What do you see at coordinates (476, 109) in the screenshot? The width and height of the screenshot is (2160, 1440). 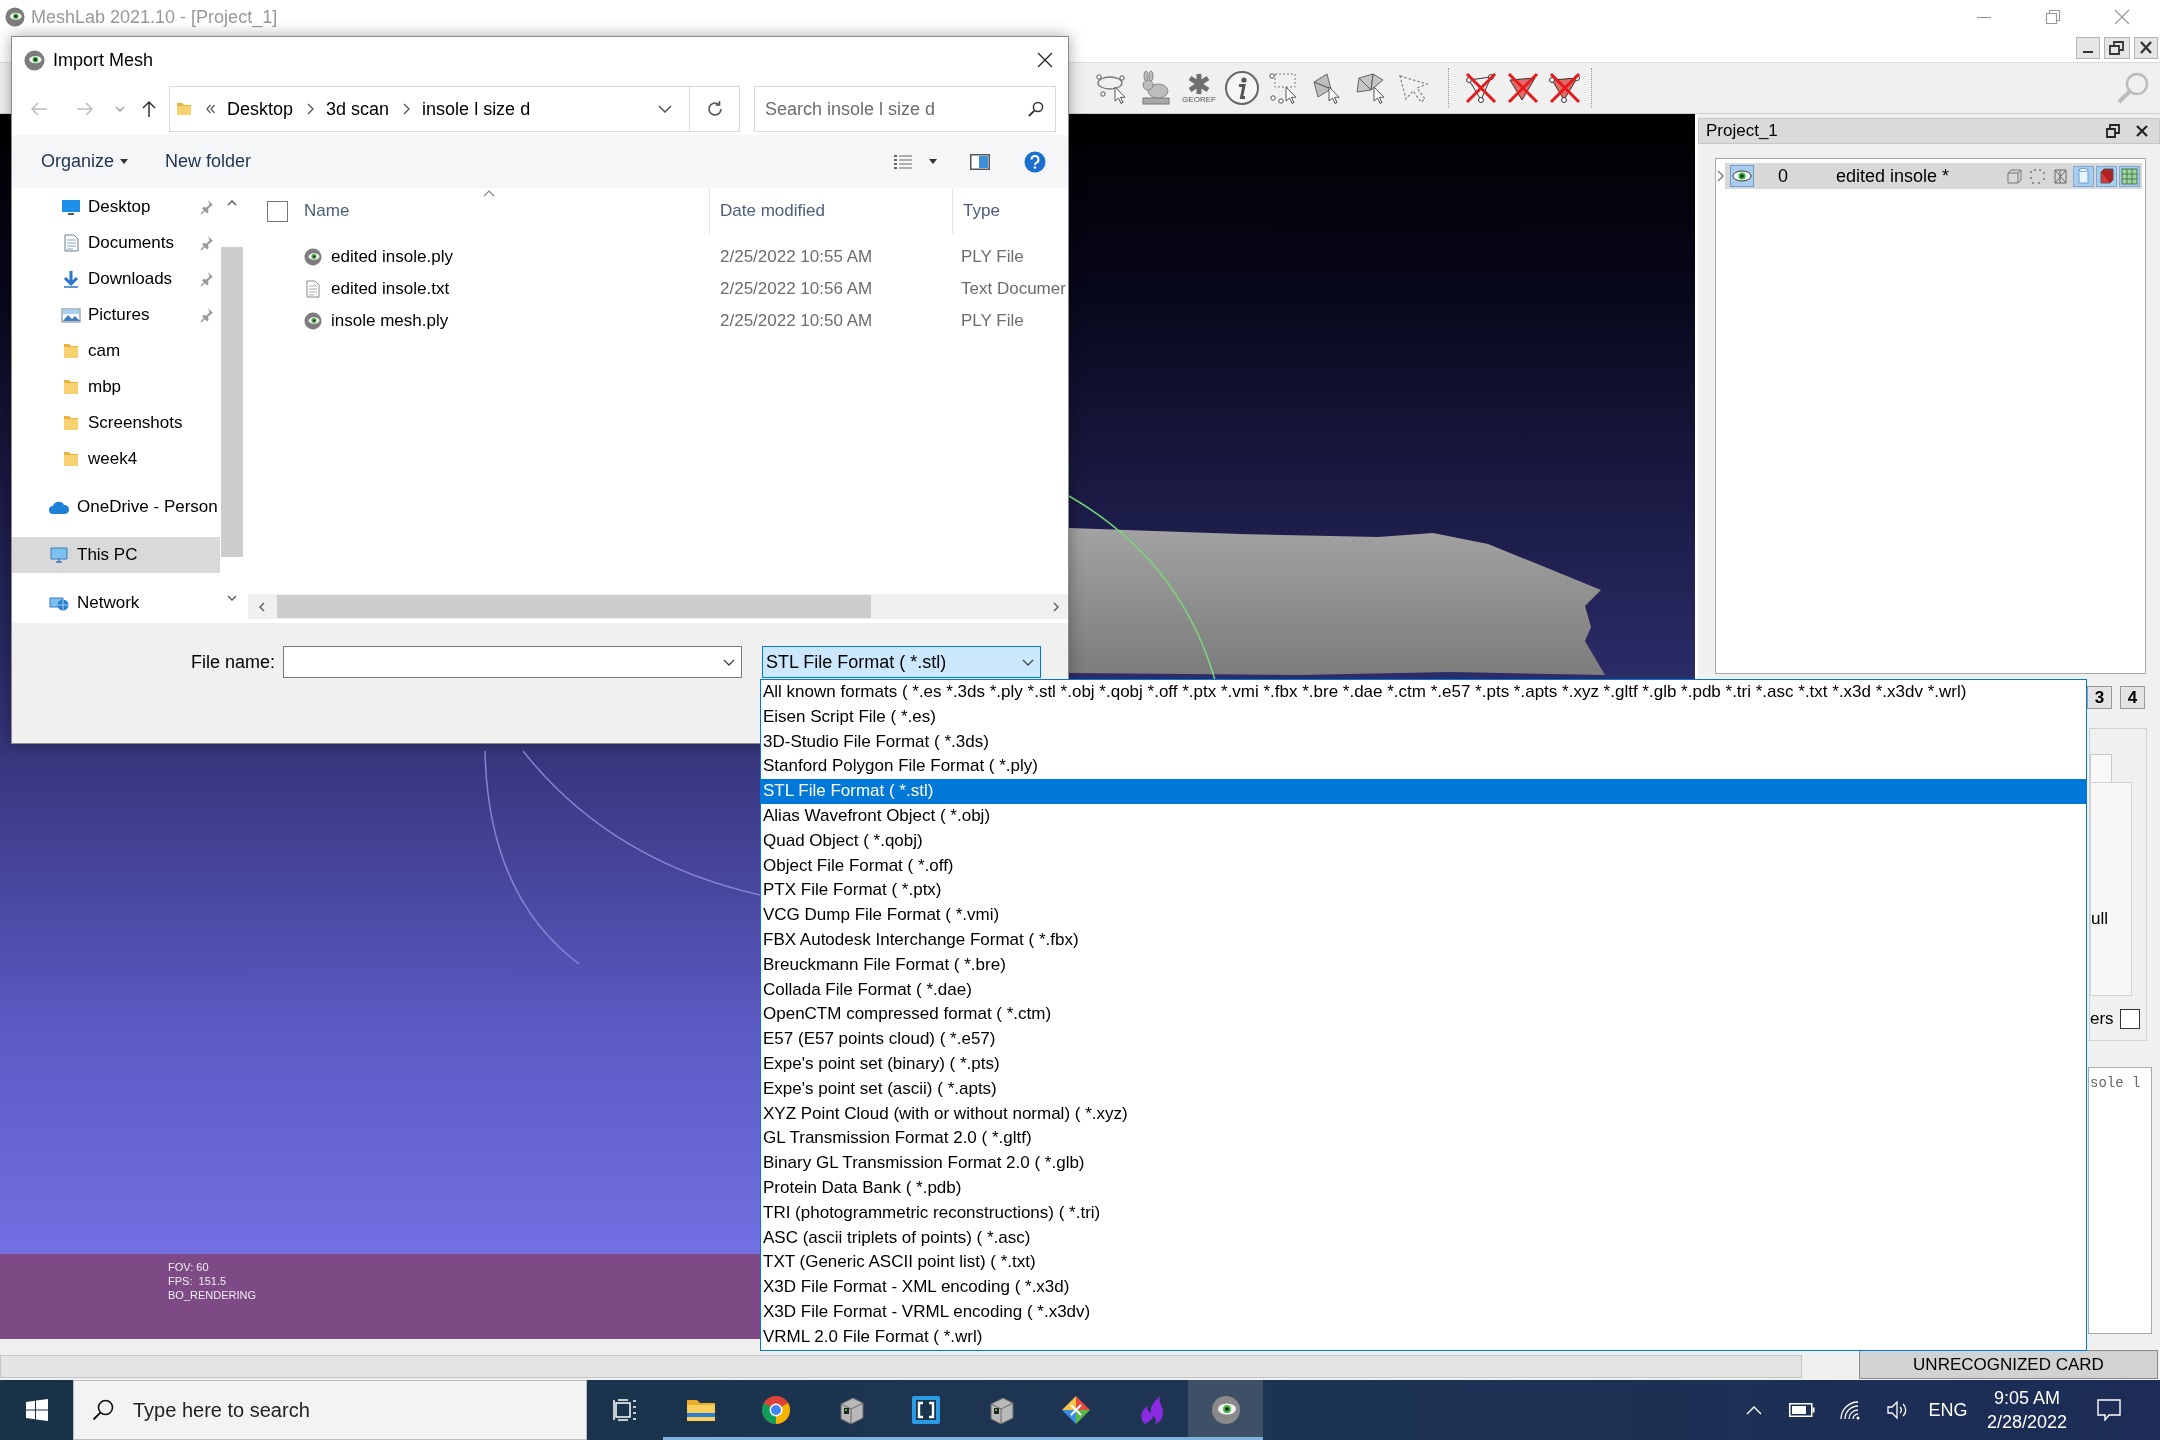 I see `breadcrumb-item: insole l size d` at bounding box center [476, 109].